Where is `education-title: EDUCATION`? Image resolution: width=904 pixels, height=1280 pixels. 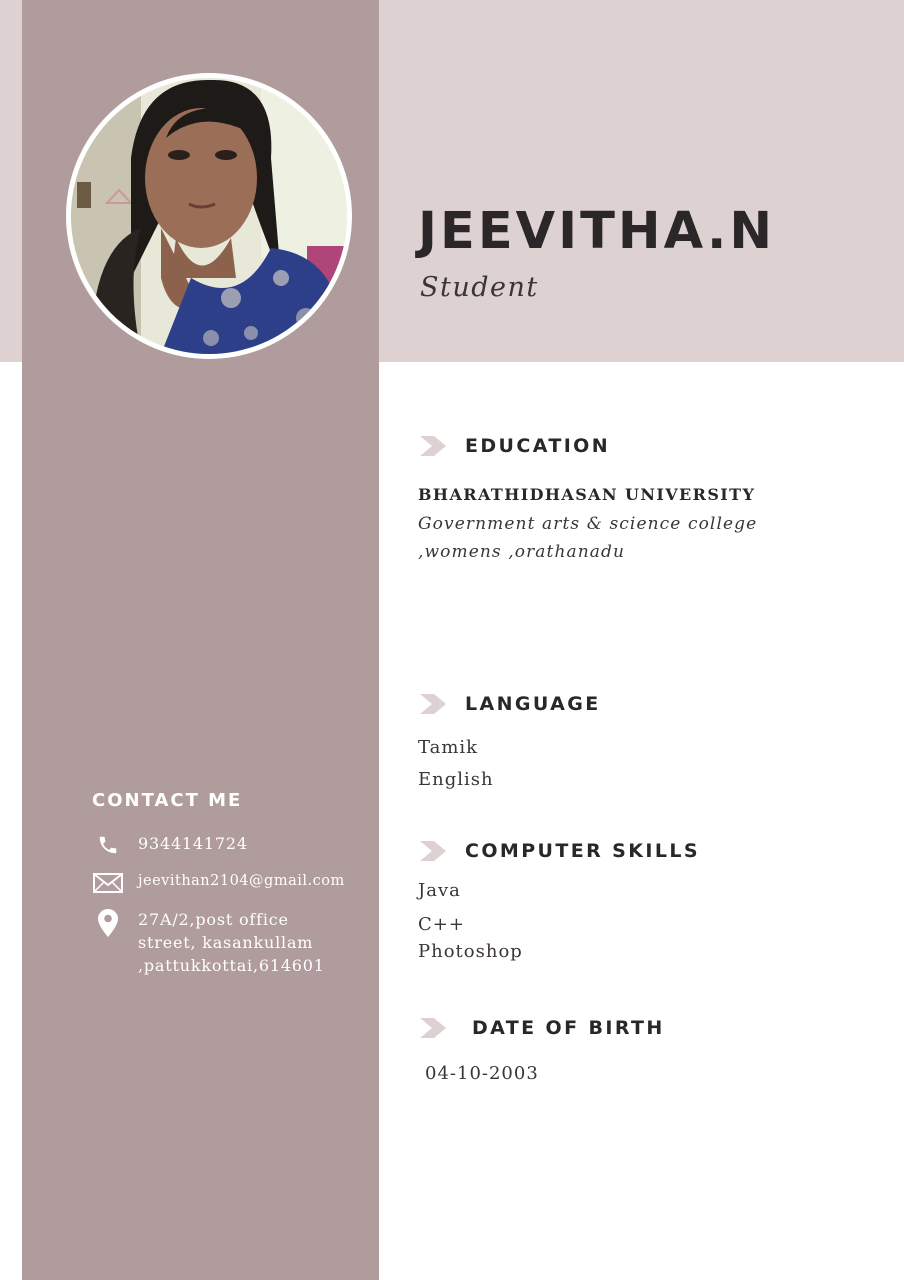 education-title: EDUCATION is located at coordinates (538, 446).